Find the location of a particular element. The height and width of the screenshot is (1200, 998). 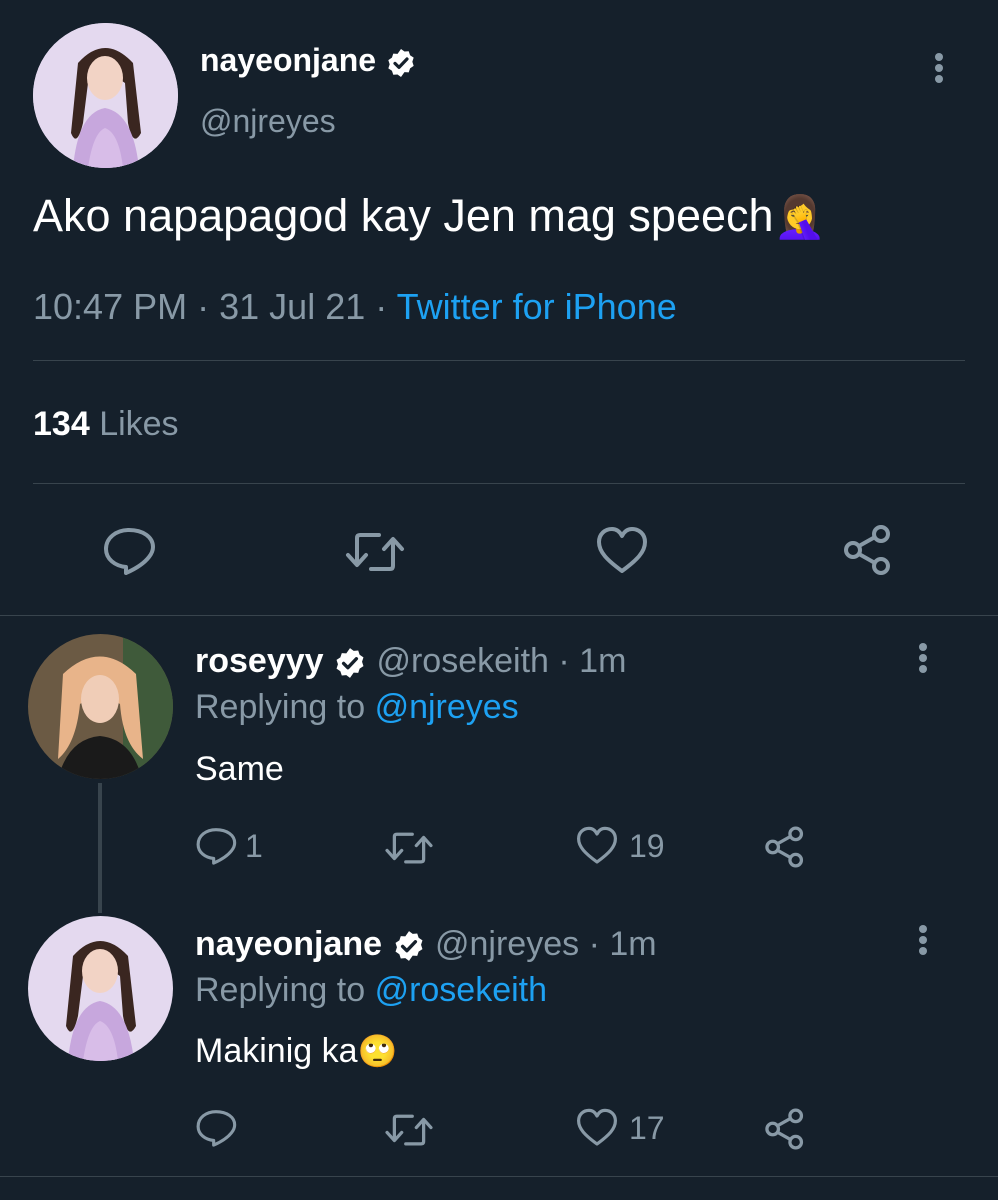

likes-label: Likes is located at coordinates (139, 424).